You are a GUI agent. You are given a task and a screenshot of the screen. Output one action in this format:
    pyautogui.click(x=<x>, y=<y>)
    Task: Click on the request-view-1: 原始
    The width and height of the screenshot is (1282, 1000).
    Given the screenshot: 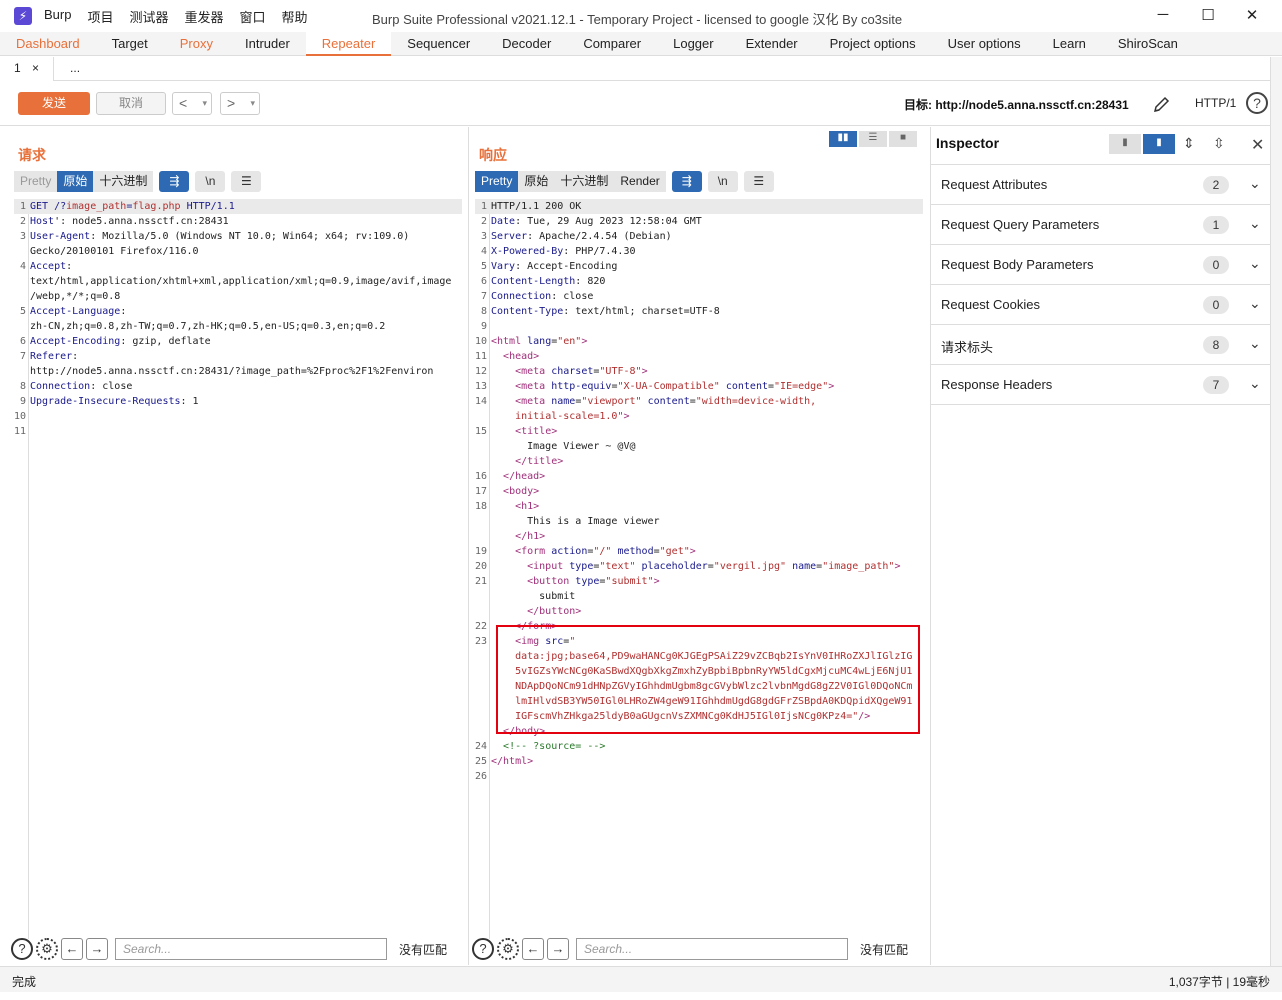 What is the action you would take?
    pyautogui.click(x=75, y=181)
    